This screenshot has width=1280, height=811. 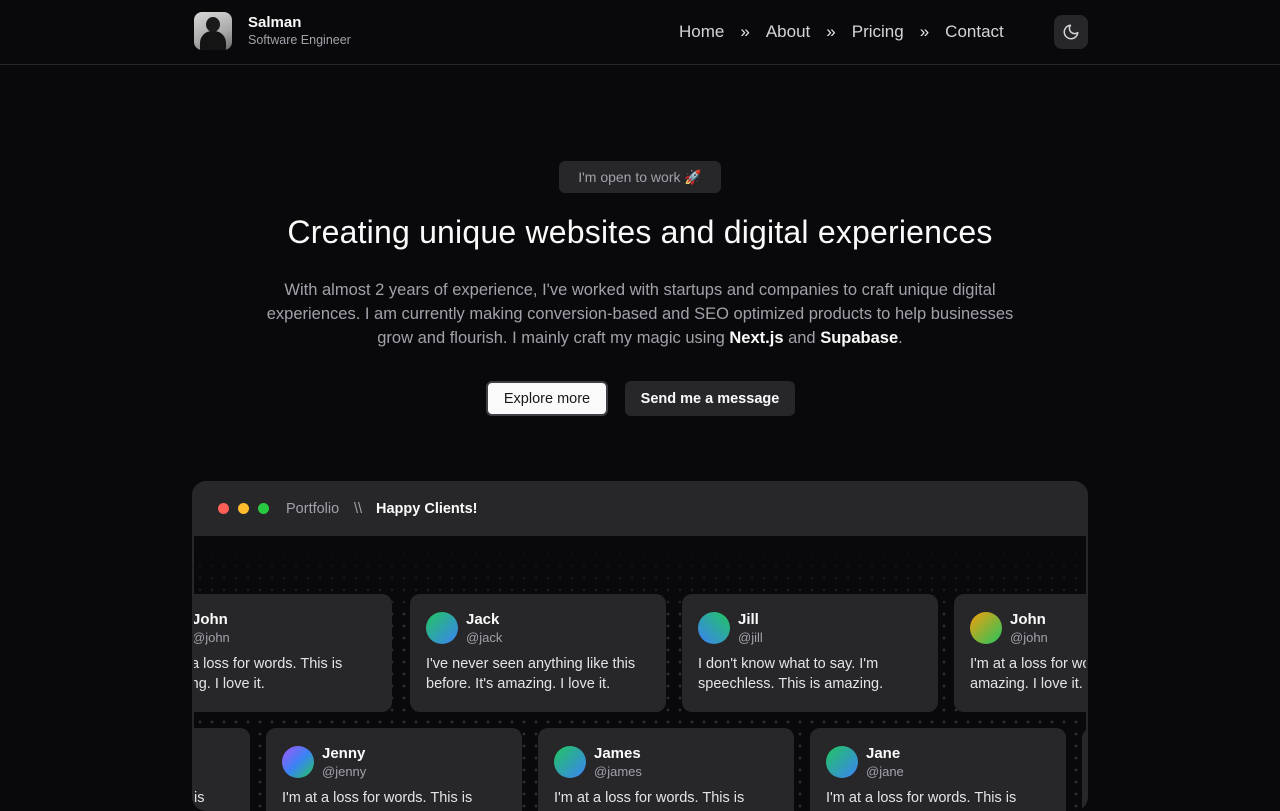 I want to click on nav-pricing: Pricing, so click(x=878, y=32).